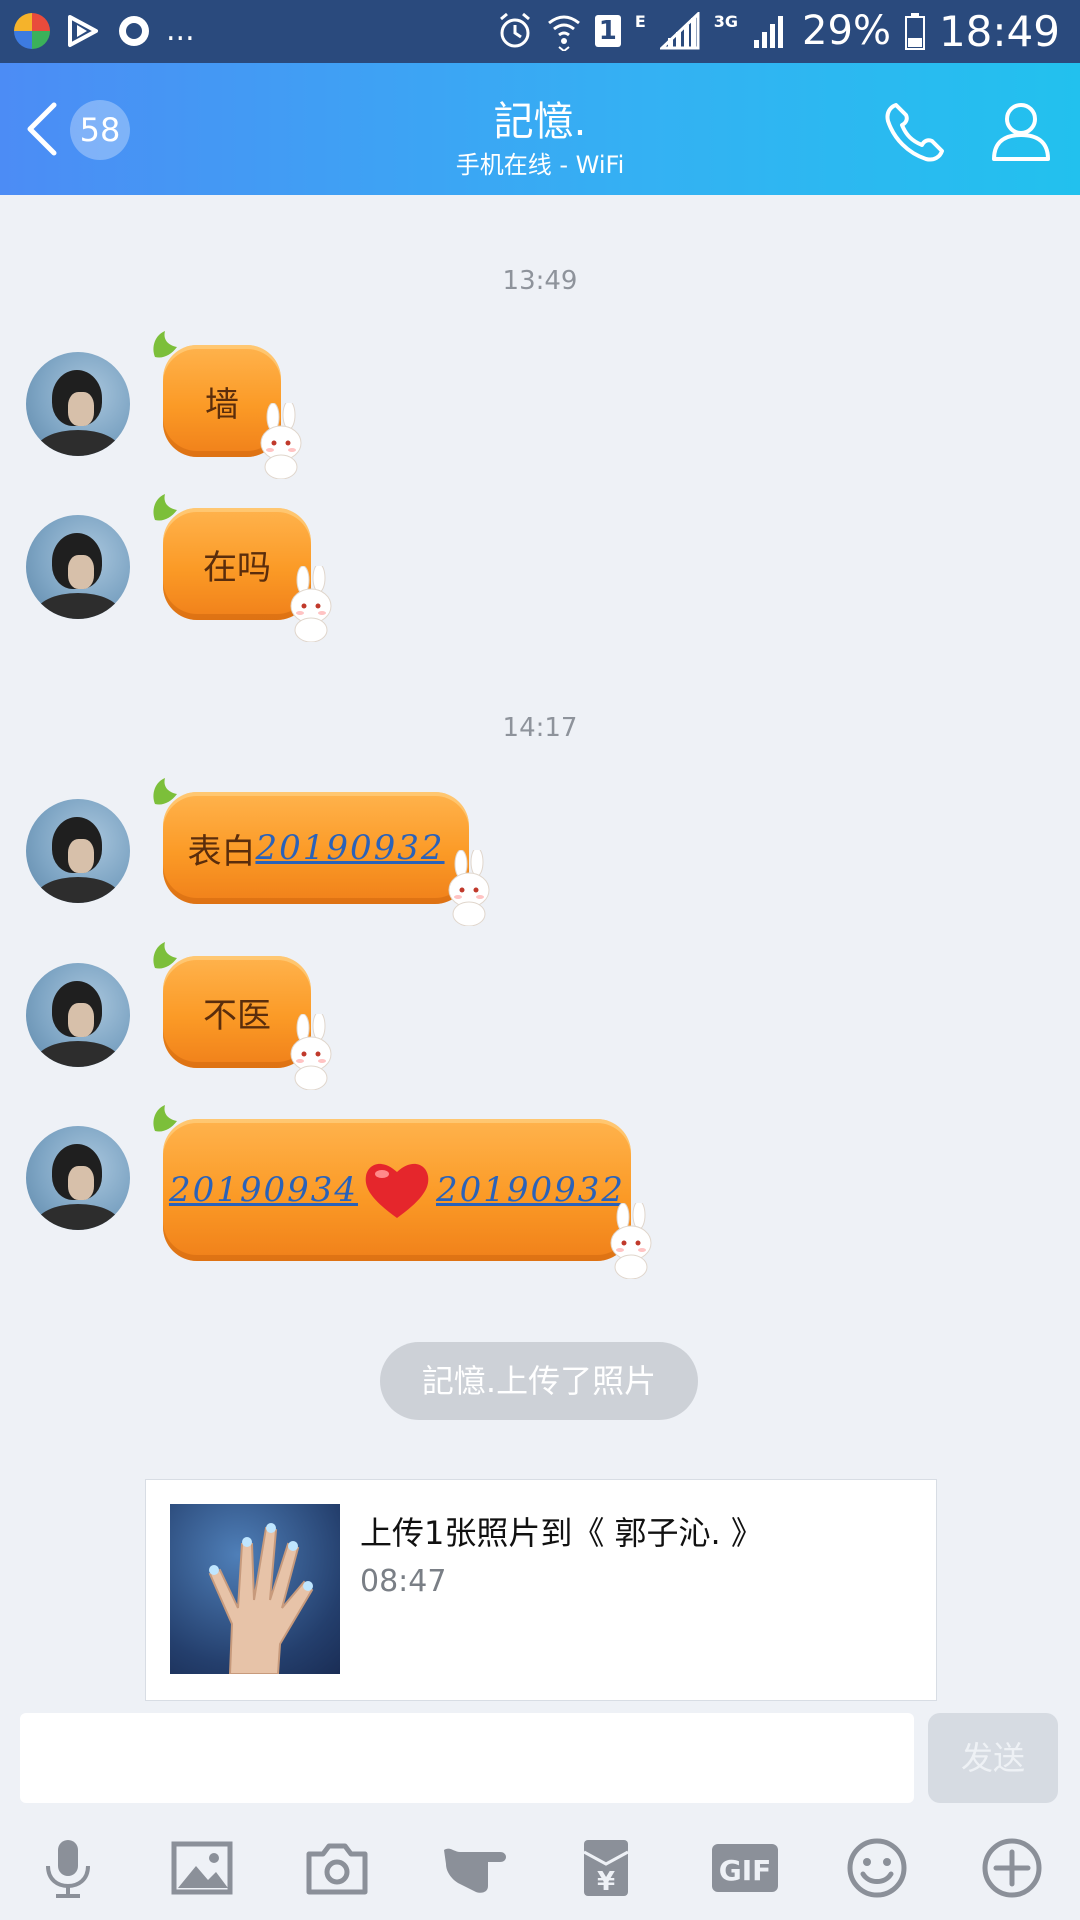 The height and width of the screenshot is (1920, 1080). I want to click on photo-card-time: 08:47, so click(403, 1581).